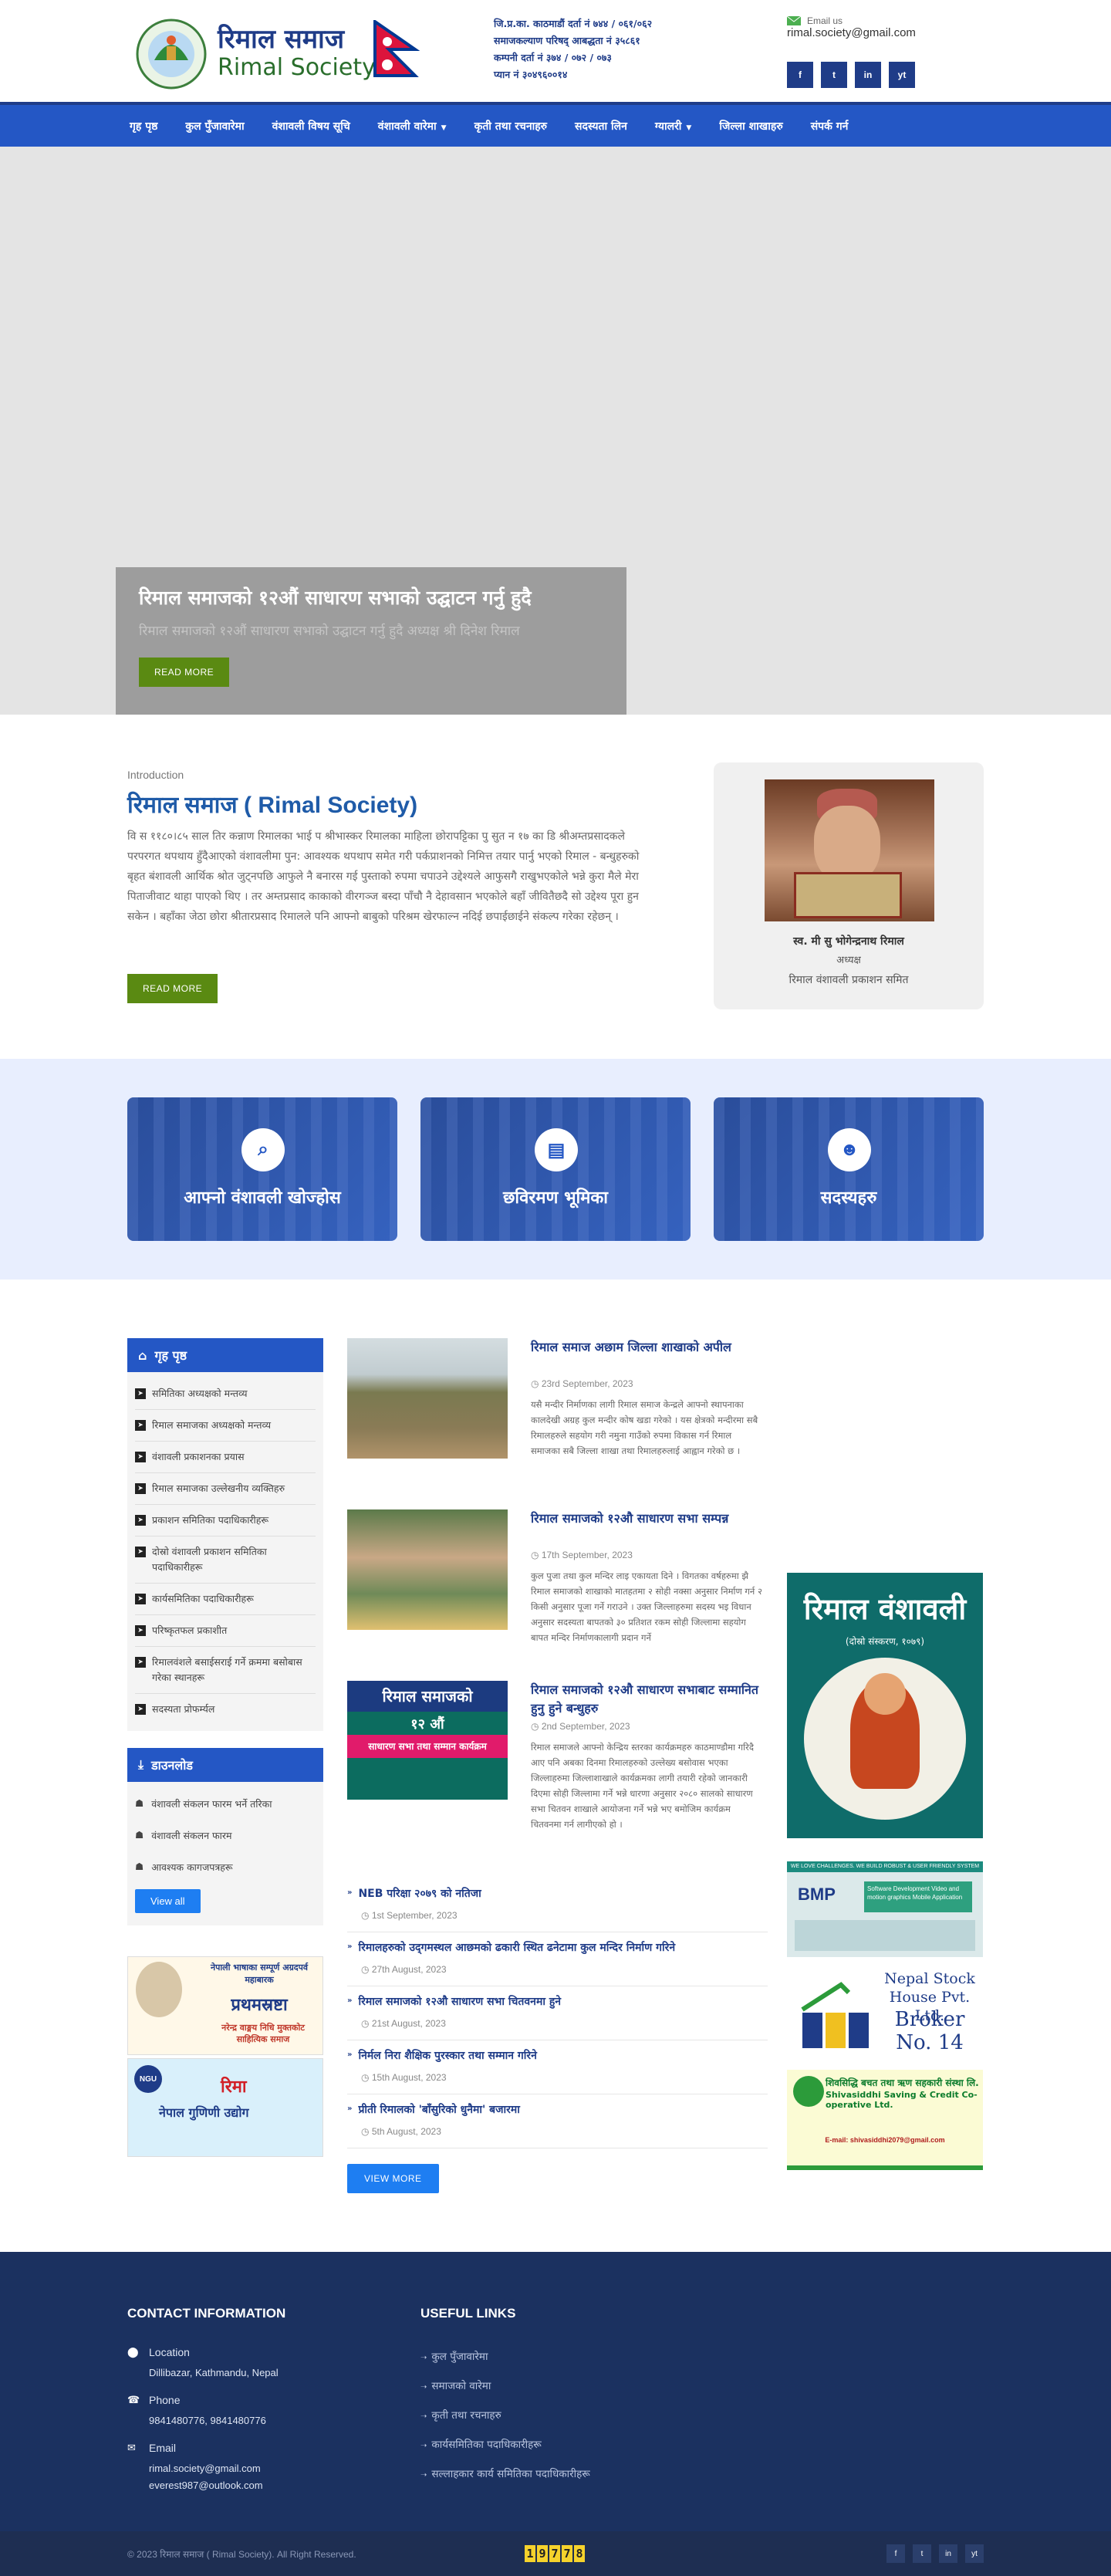 The height and width of the screenshot is (2576, 1111). What do you see at coordinates (206, 2485) in the screenshot?
I see `footer-email-link: everest987@outlook.com` at bounding box center [206, 2485].